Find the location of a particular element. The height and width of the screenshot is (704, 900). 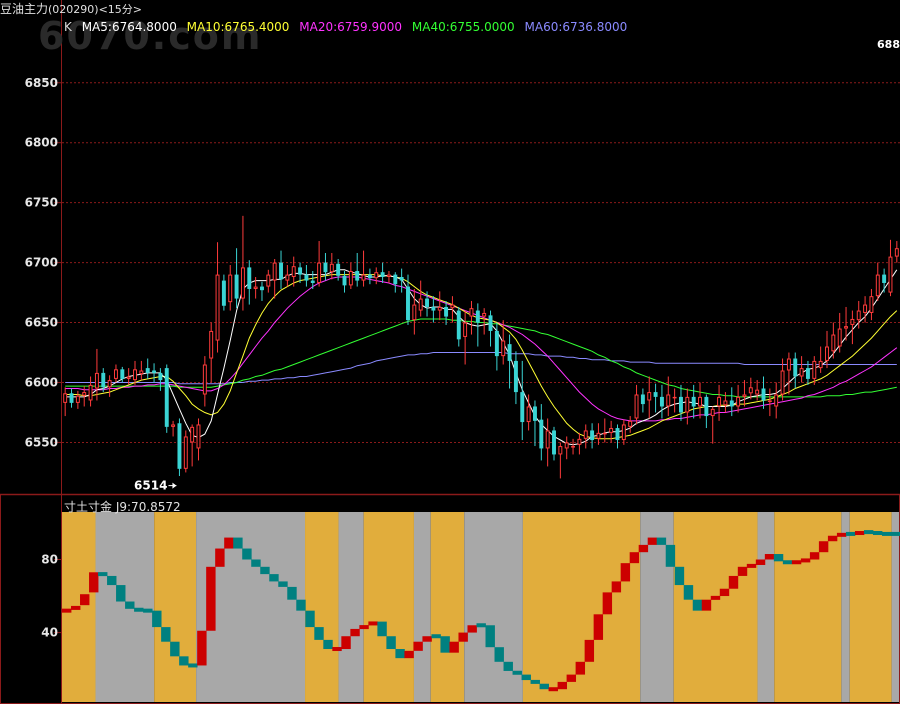

y-tick-label: 6550 is located at coordinates (41, 442).